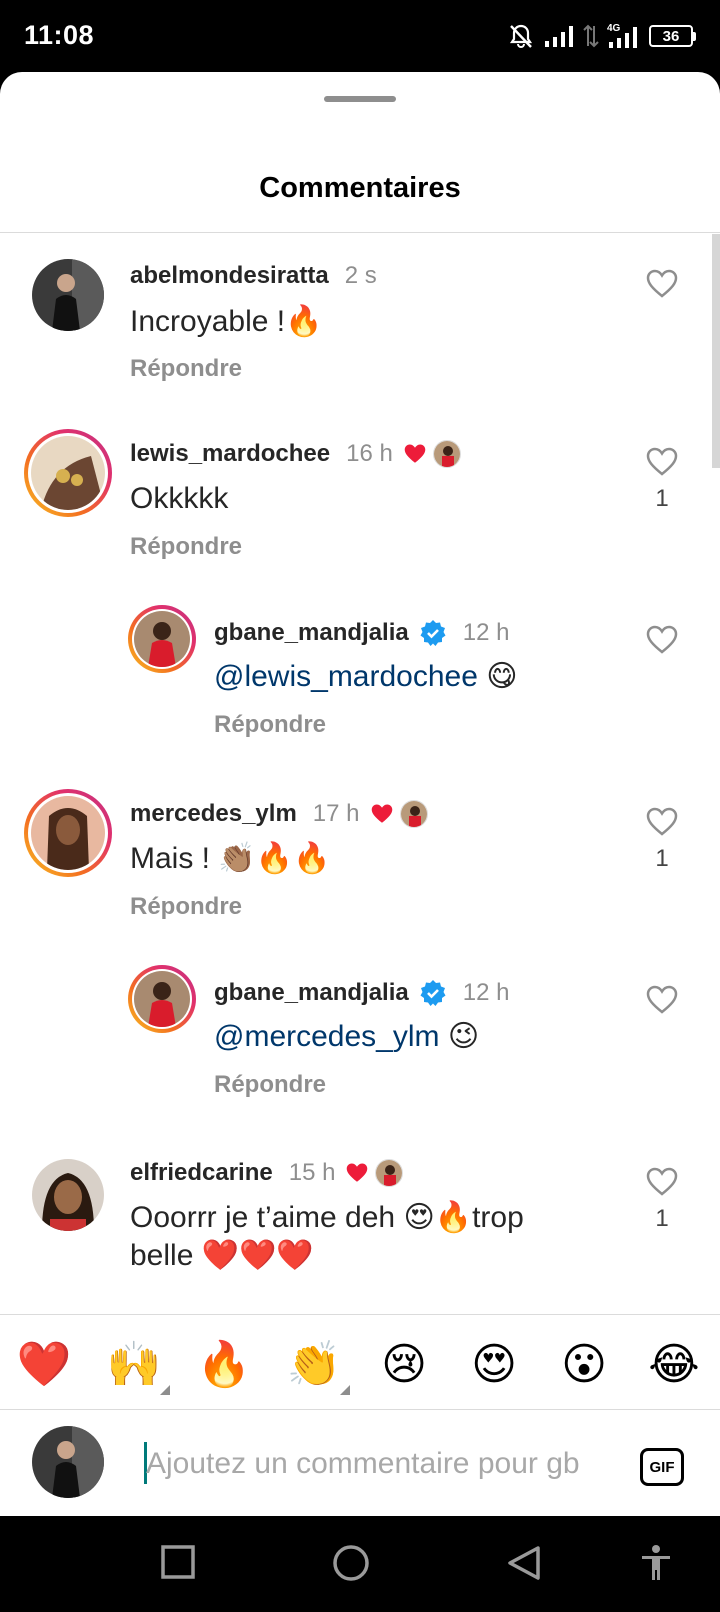 Image resolution: width=720 pixels, height=1612 pixels. What do you see at coordinates (360, 863) in the screenshot?
I see `comment-item: mercedes_ylm 17 h Mais ! 👏🏽🔥🔥 Répondre 1` at bounding box center [360, 863].